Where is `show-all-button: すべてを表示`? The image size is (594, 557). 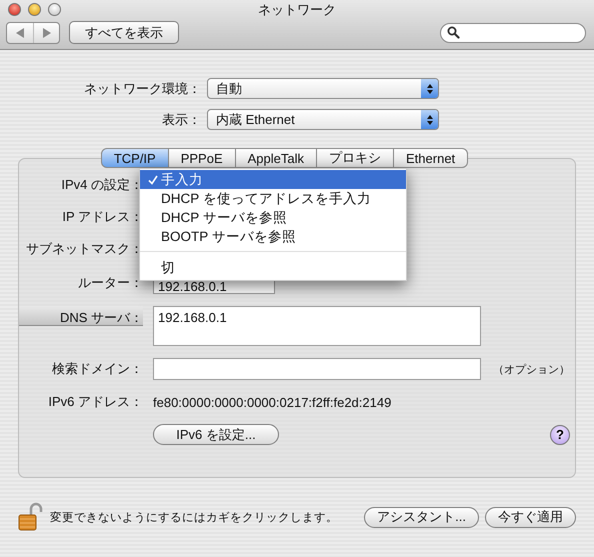
show-all-button: すべてを表示 is located at coordinates (124, 32).